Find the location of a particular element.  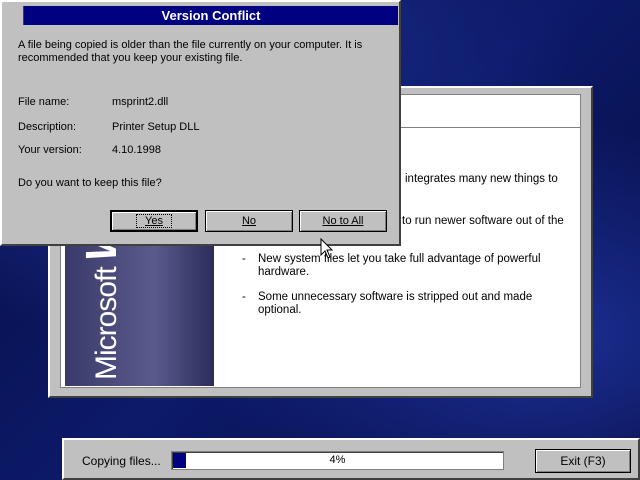

windows-banner-image: MicrosoftWind is located at coordinates (139, 310).